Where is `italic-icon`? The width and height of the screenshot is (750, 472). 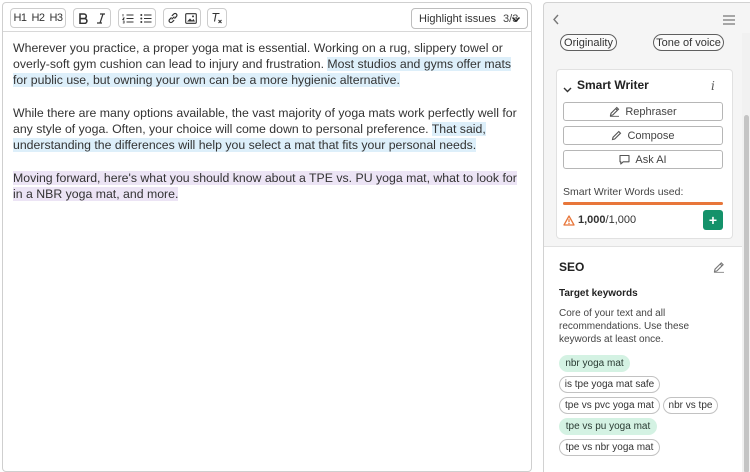
italic-icon is located at coordinates (101, 18).